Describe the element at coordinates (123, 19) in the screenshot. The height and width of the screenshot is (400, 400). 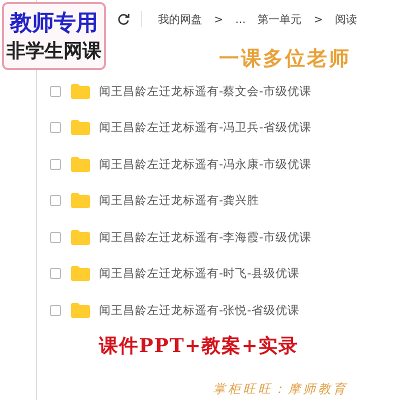
I see `refresh-icon` at that location.